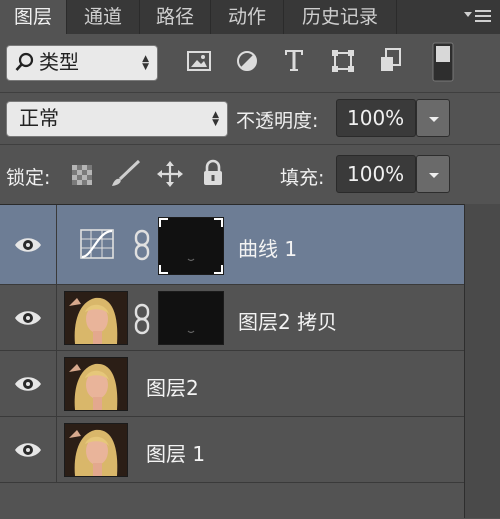 This screenshot has width=500, height=519. Describe the element at coordinates (59, 62) in the screenshot. I see `filter-kind-label: 类型` at that location.